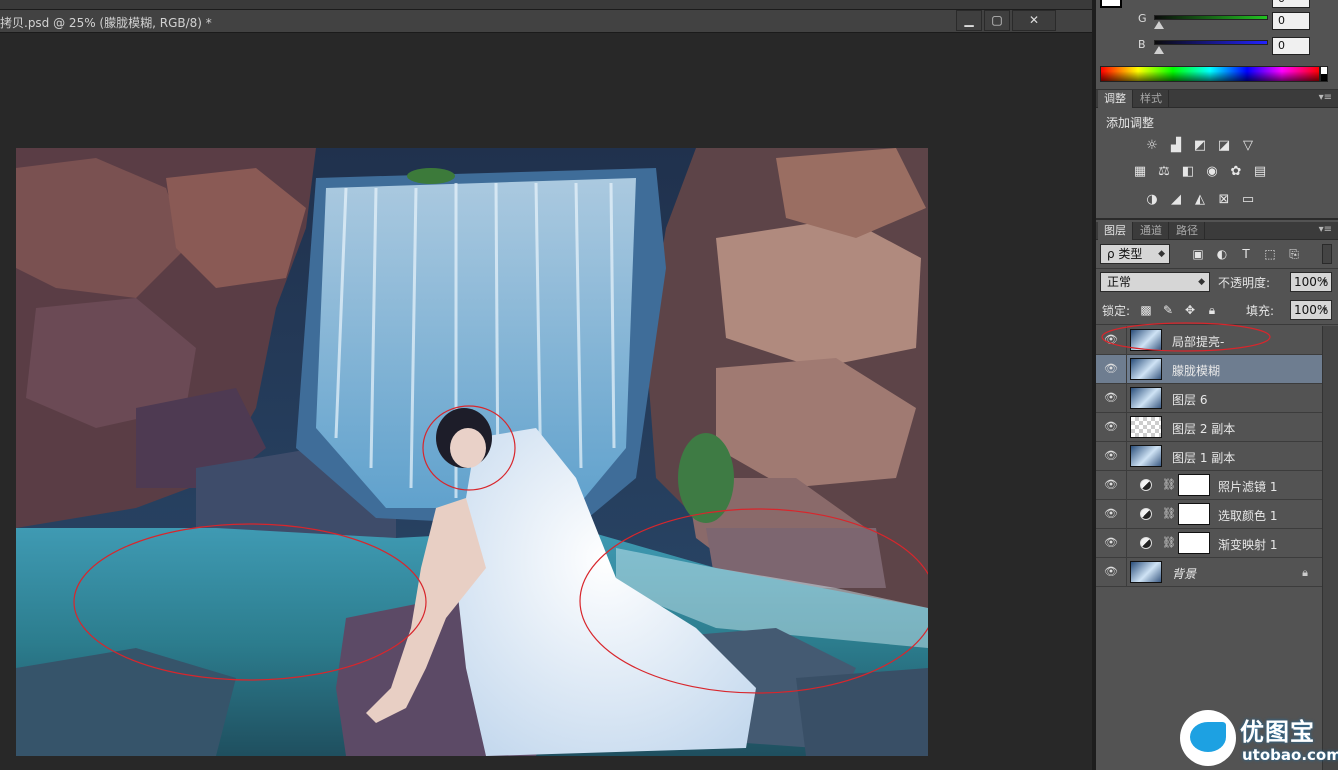 Image resolution: width=1338 pixels, height=770 pixels. What do you see at coordinates (1259, 739) in the screenshot?
I see `watermark-logo: 优图宝 utobao.com` at bounding box center [1259, 739].